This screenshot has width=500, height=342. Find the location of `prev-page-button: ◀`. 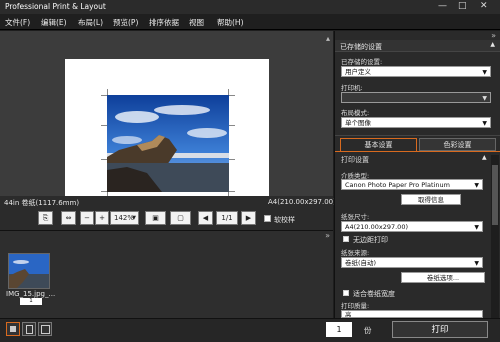

prev-page-button: ◀ is located at coordinates (205, 218).